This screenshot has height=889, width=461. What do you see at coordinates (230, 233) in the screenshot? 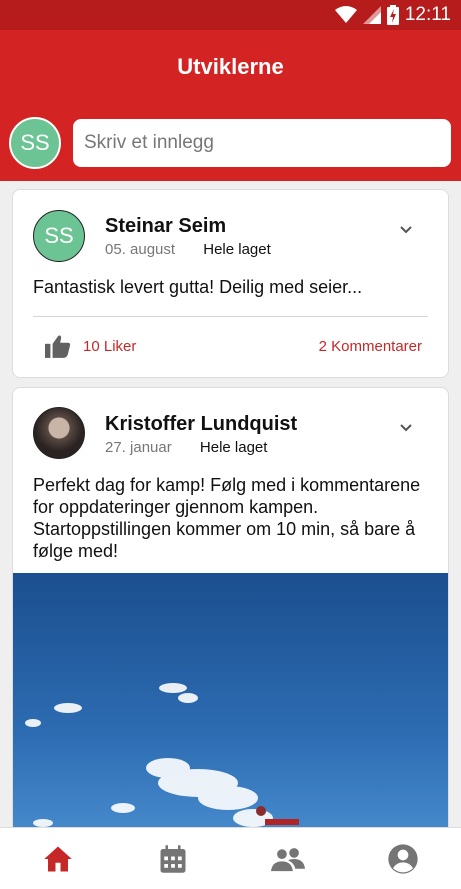
I see `post-header: SS Steinar Seim 05. august Hele laget` at bounding box center [230, 233].